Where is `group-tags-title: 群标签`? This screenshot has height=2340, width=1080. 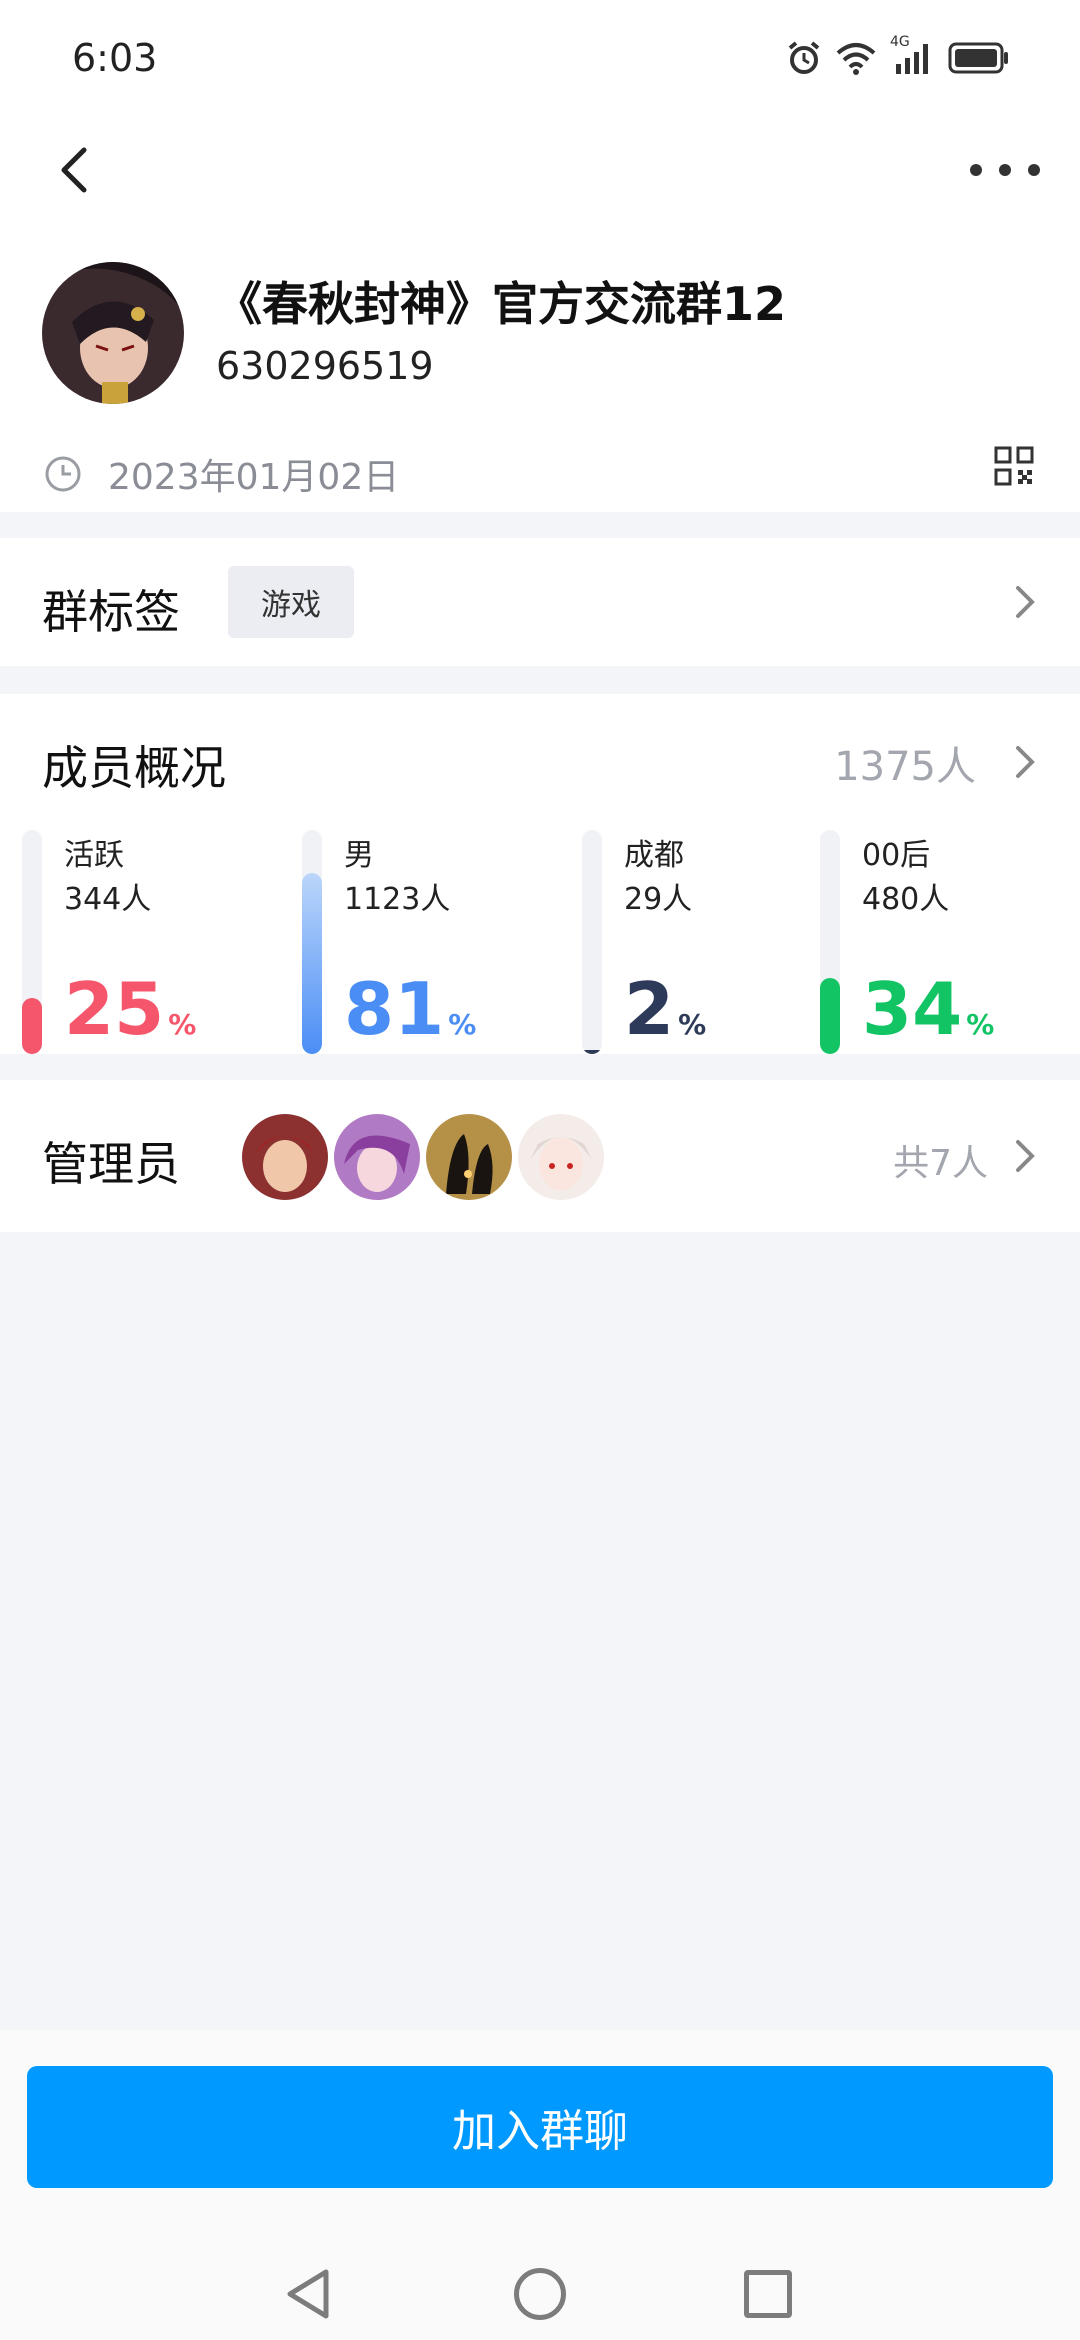
group-tags-title: 群标签 is located at coordinates (111, 612).